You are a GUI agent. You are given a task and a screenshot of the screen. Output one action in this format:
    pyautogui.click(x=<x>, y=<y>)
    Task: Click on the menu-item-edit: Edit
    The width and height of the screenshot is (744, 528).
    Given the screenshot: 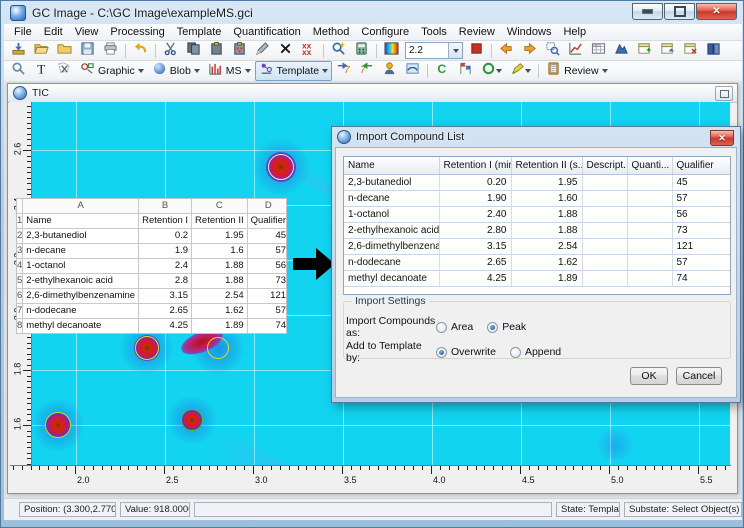 What is the action you would take?
    pyautogui.click(x=53, y=32)
    